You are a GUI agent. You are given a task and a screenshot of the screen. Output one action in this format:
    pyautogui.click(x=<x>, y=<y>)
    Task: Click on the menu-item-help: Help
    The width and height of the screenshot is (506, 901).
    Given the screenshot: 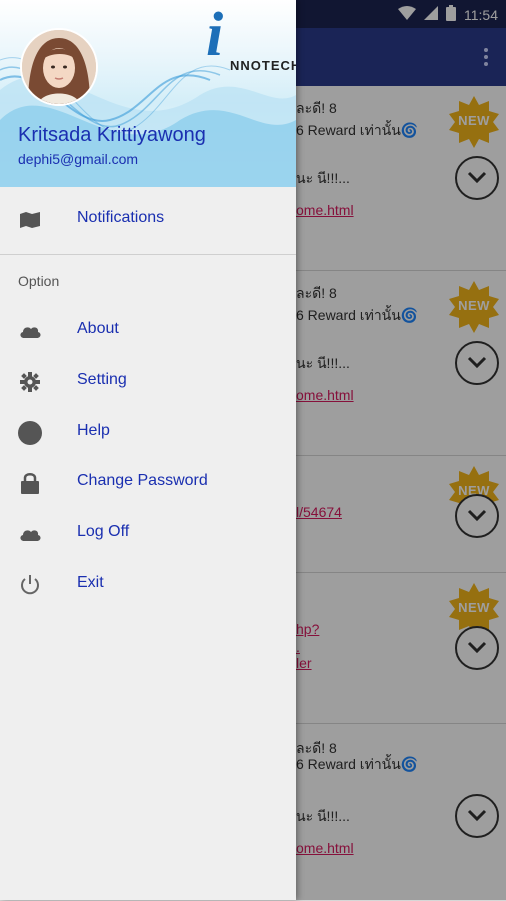 What is the action you would take?
    pyautogui.click(x=148, y=433)
    